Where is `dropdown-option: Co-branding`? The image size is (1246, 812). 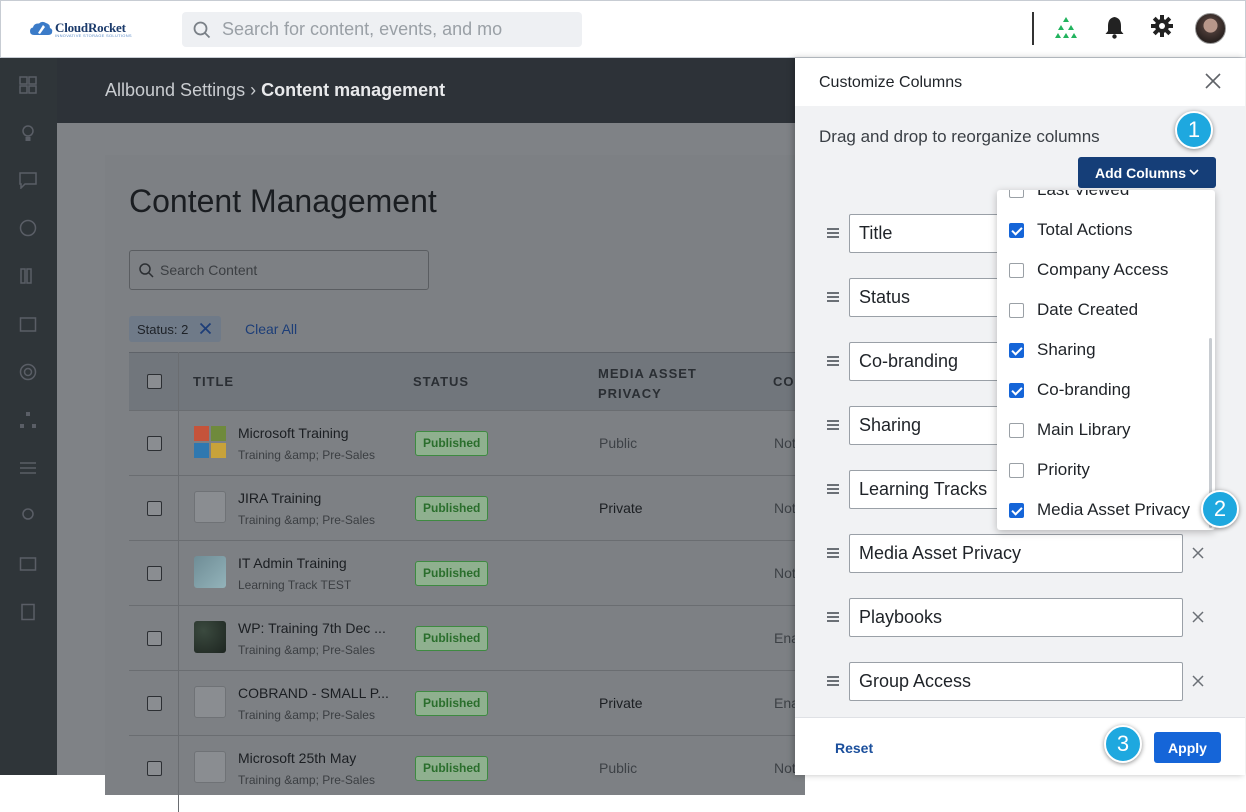 dropdown-option: Co-branding is located at coordinates (1106, 390).